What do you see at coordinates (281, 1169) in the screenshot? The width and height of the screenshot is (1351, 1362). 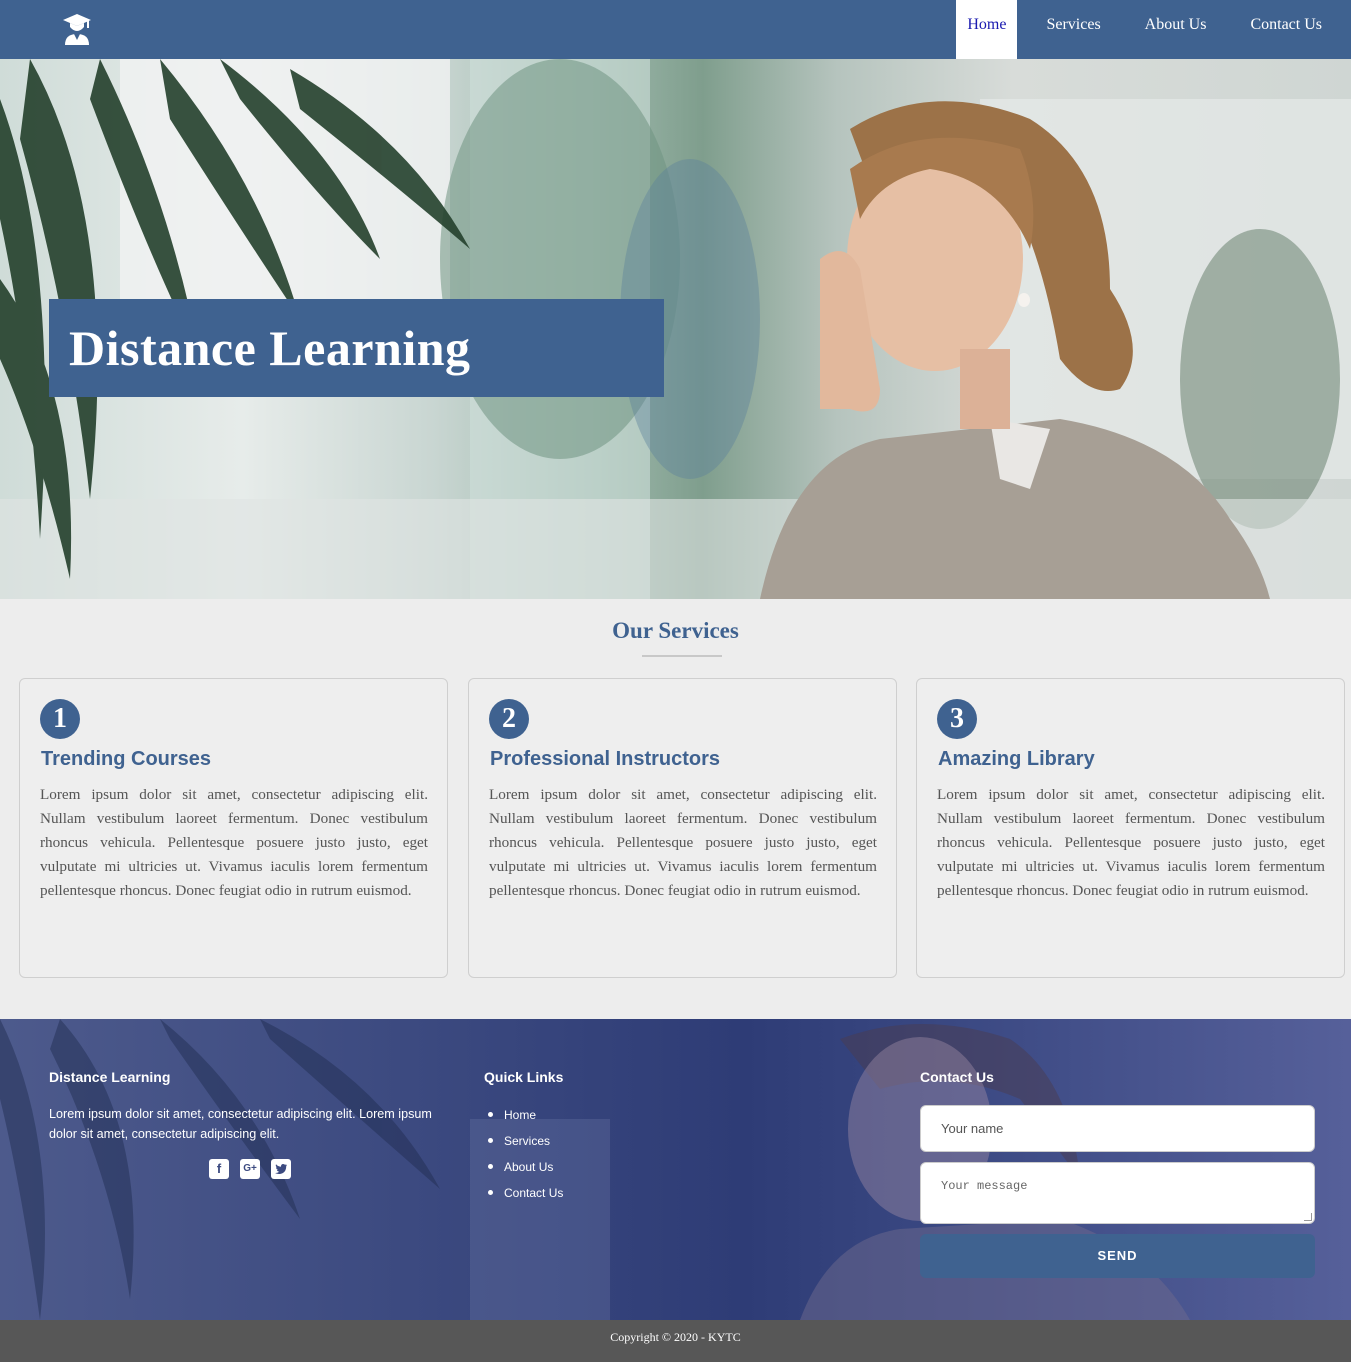 I see `twitter-icon` at bounding box center [281, 1169].